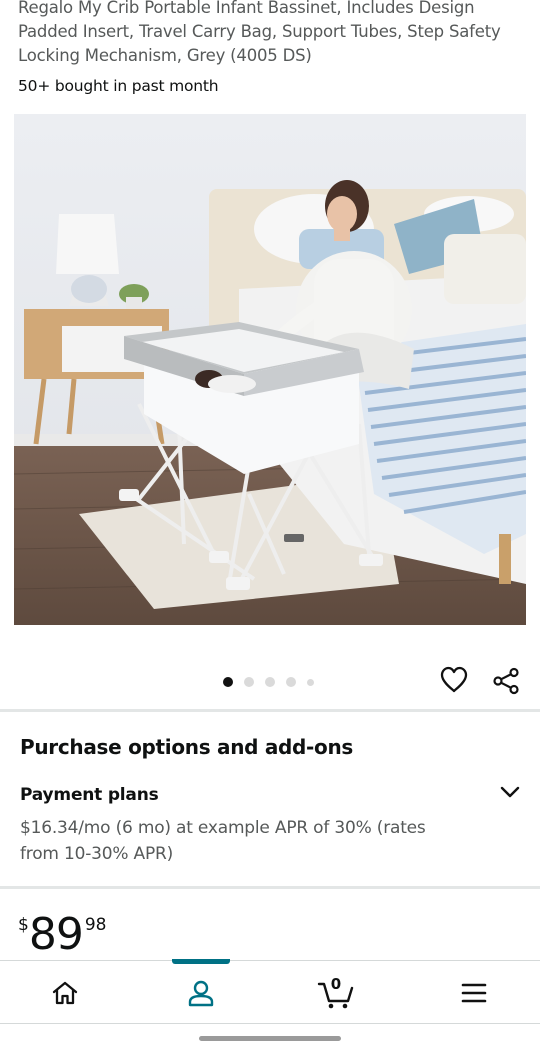 The height and width of the screenshot is (1054, 540). Describe the element at coordinates (118, 86) in the screenshot. I see `bought-count-text: 50+ bought in past month` at that location.